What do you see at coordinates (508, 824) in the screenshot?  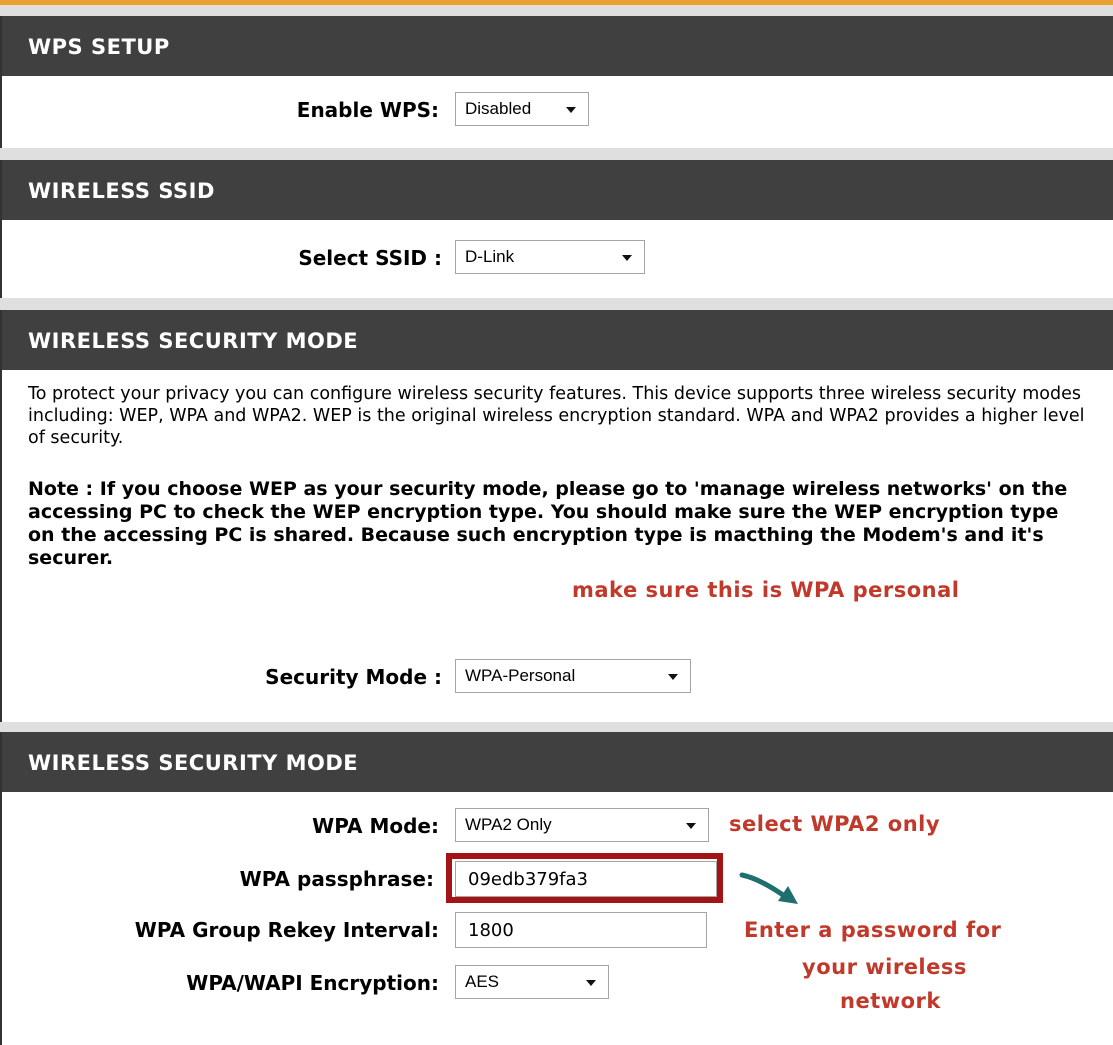 I see `wpa-mode-value: WPA2 Only` at bounding box center [508, 824].